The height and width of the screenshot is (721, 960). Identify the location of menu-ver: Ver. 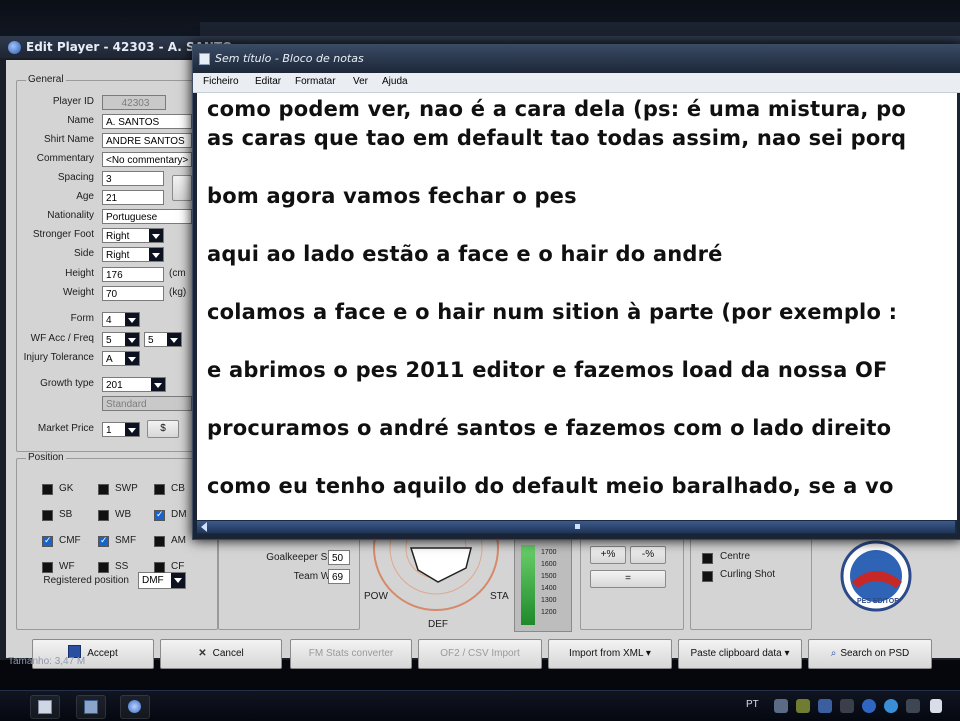
(360, 81).